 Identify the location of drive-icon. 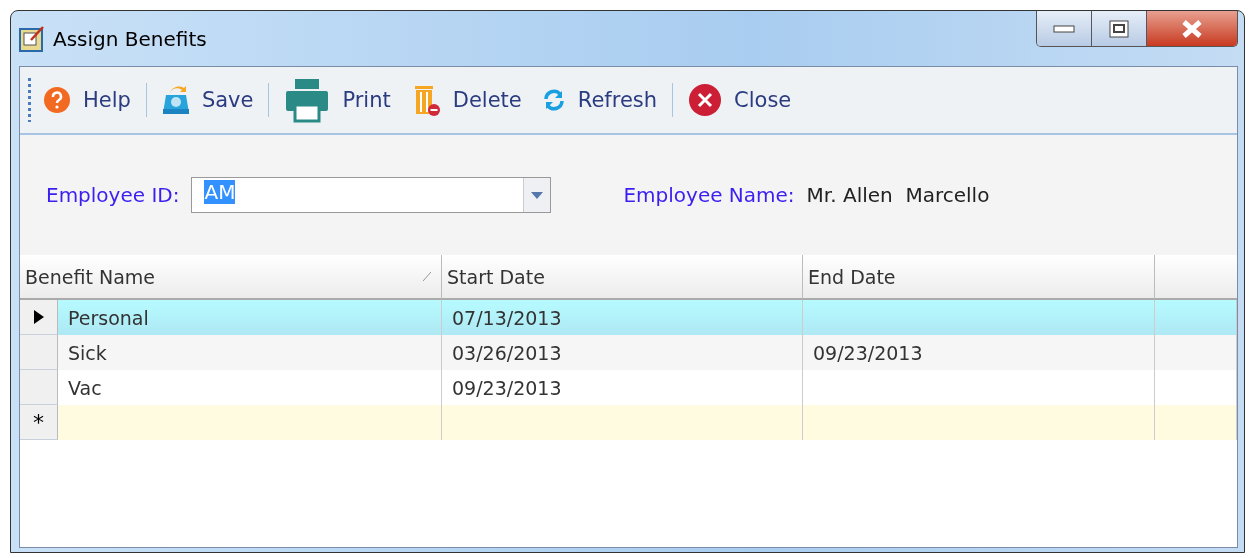
(175, 100).